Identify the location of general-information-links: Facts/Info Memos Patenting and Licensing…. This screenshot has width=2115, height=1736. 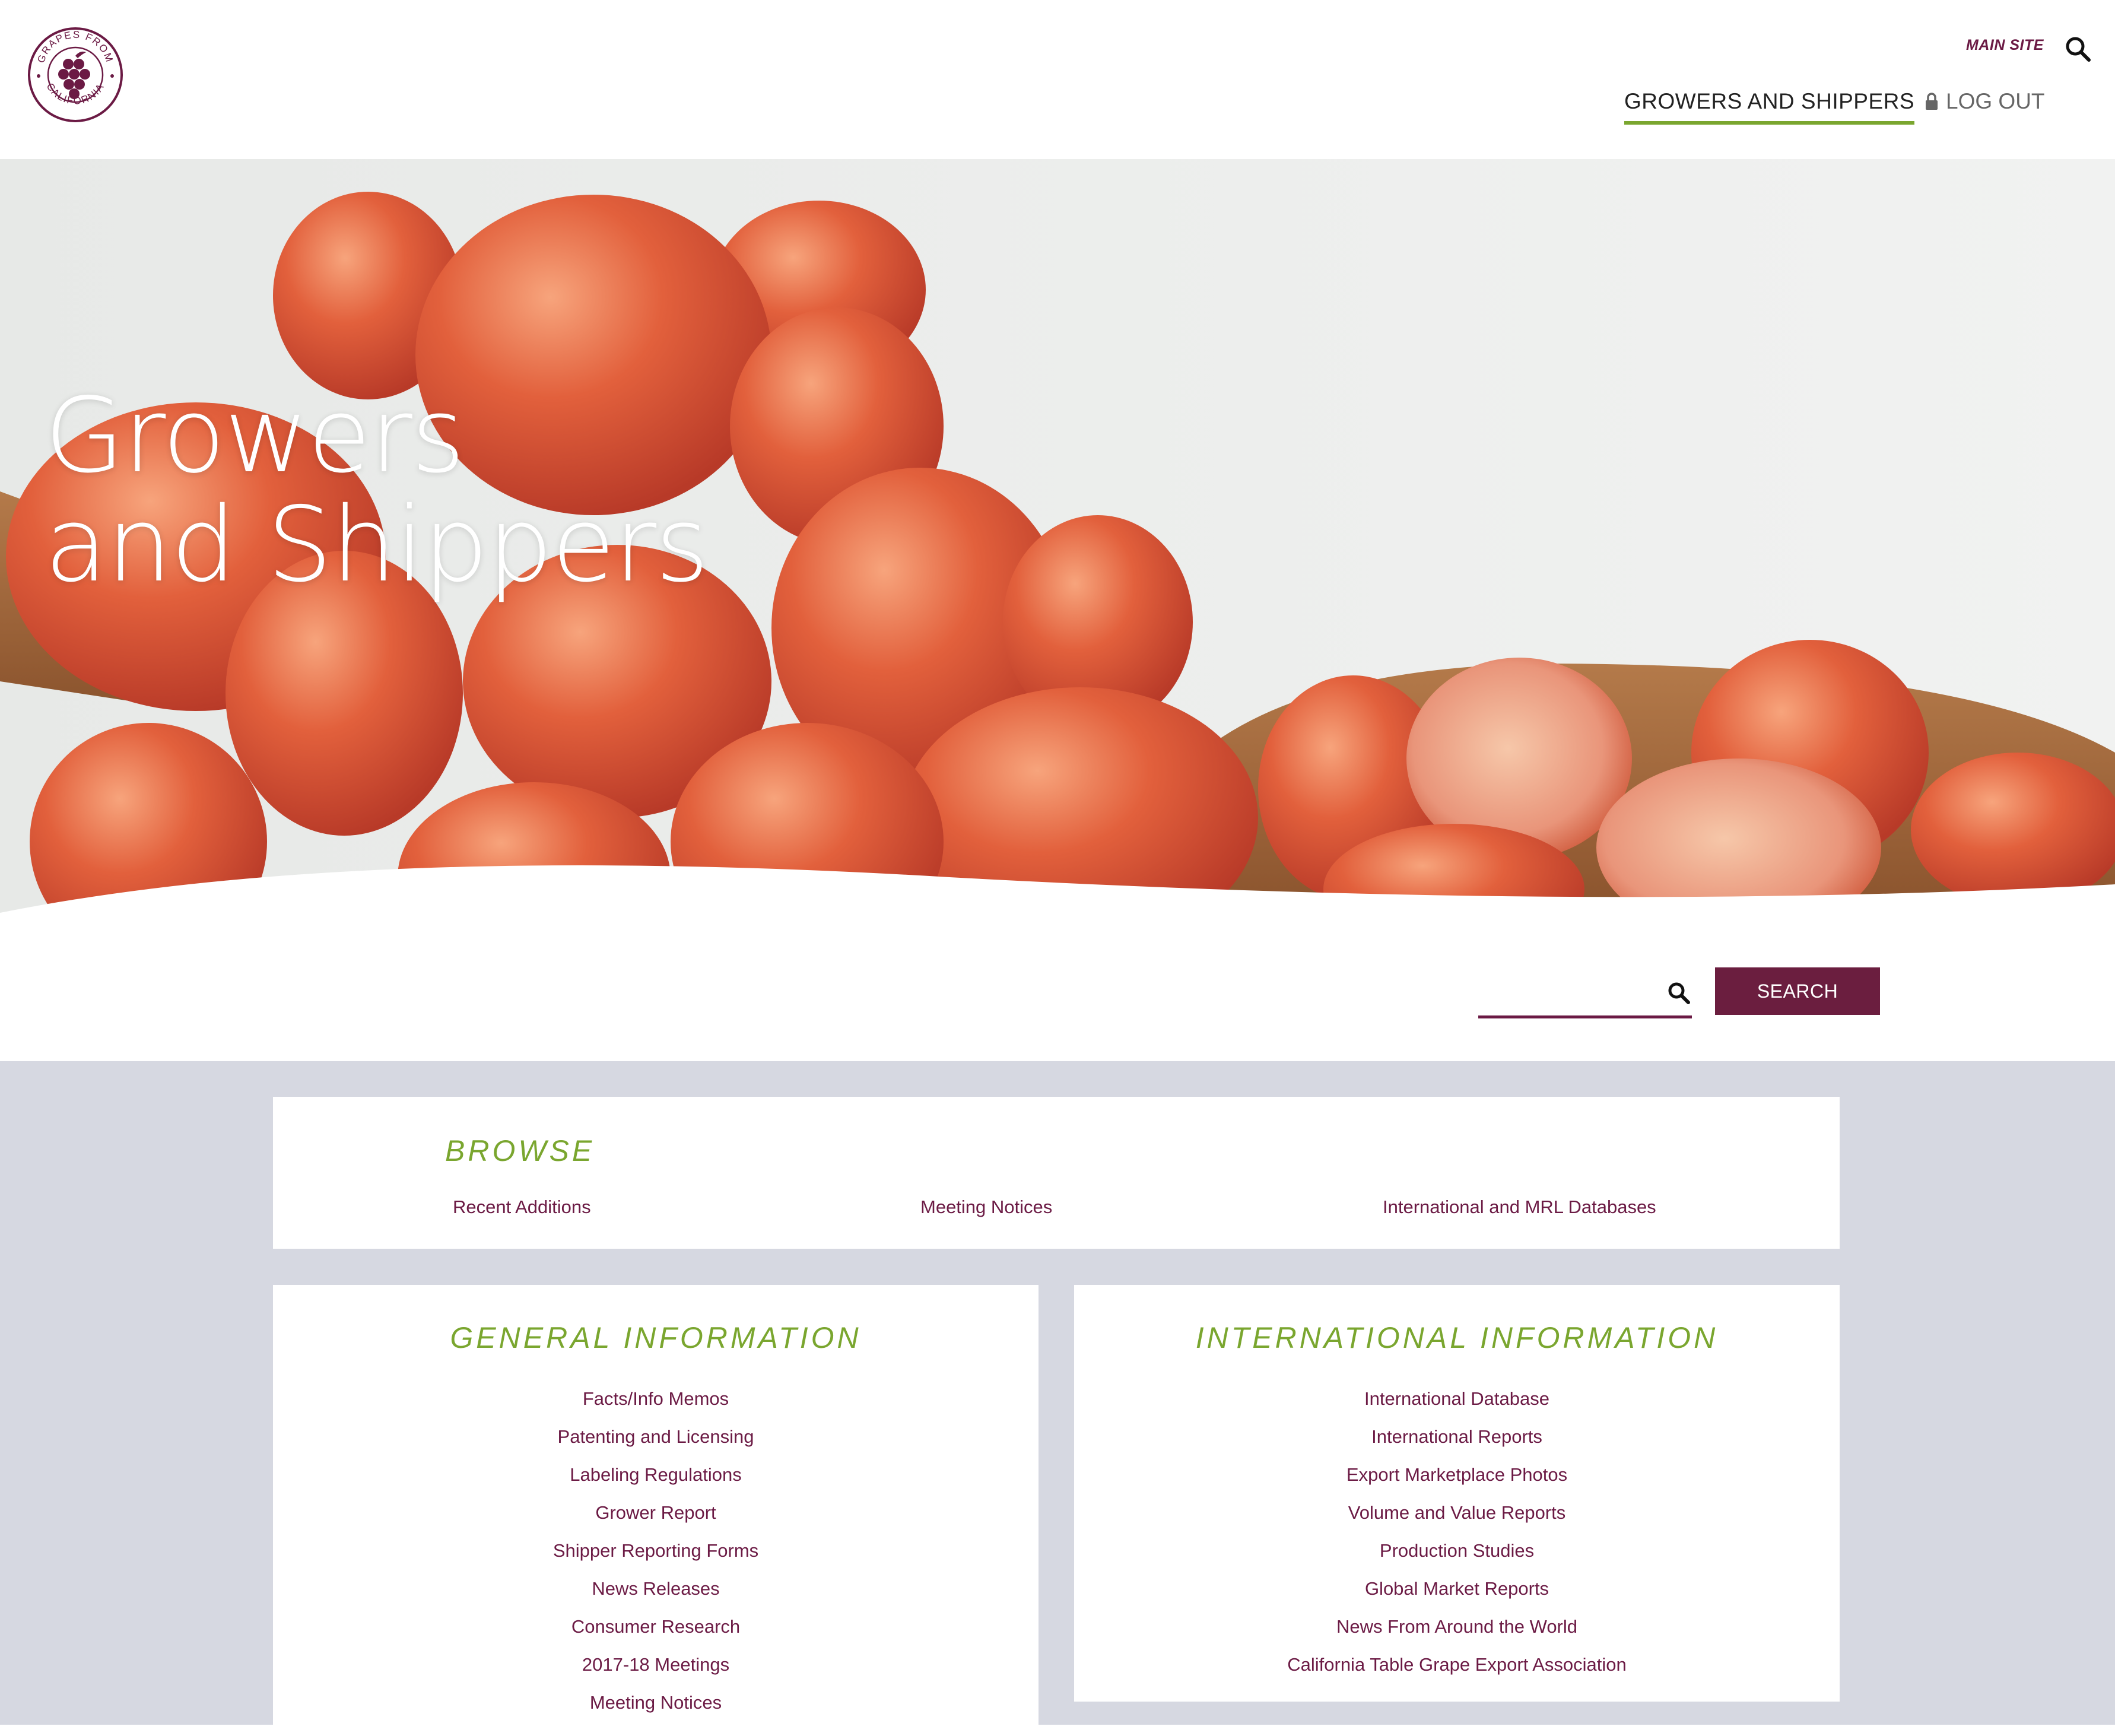
(656, 1551).